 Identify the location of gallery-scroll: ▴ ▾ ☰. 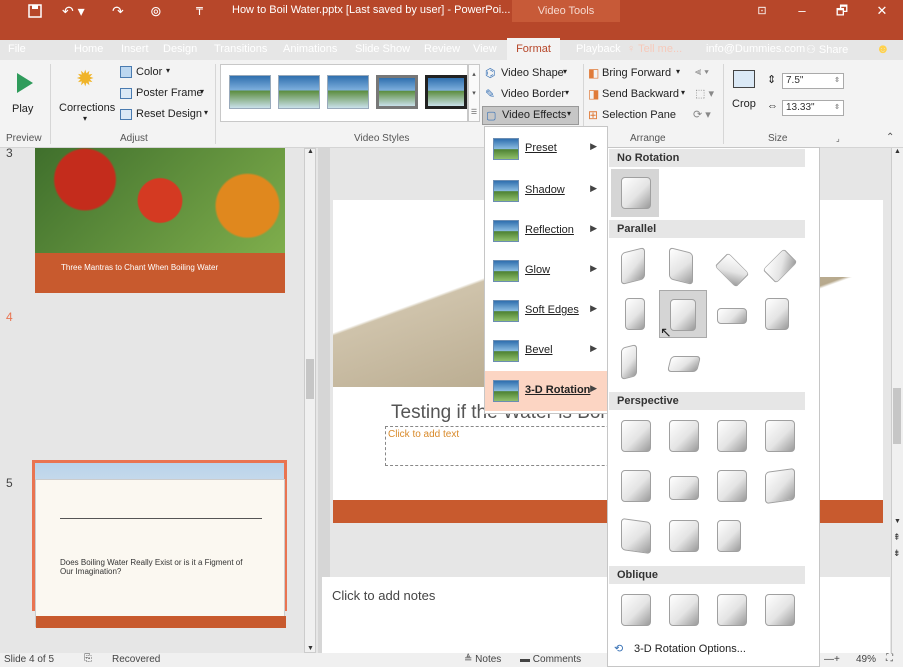
(474, 93).